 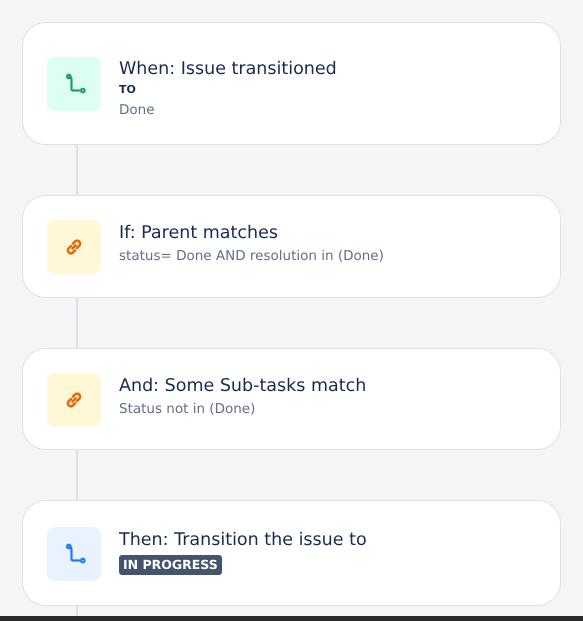 What do you see at coordinates (198, 234) in the screenshot?
I see `step-title: If: Parent matches` at bounding box center [198, 234].